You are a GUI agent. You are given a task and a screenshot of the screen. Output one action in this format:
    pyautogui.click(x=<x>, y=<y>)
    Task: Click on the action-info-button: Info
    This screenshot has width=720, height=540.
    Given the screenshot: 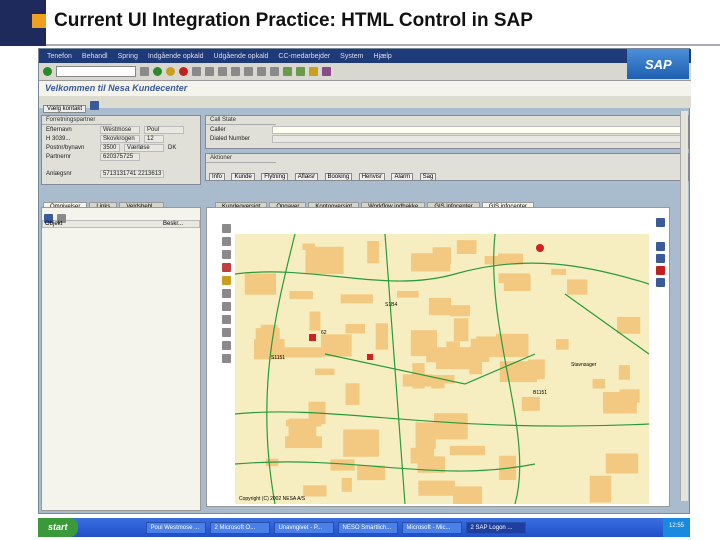 What is the action you would take?
    pyautogui.click(x=217, y=177)
    